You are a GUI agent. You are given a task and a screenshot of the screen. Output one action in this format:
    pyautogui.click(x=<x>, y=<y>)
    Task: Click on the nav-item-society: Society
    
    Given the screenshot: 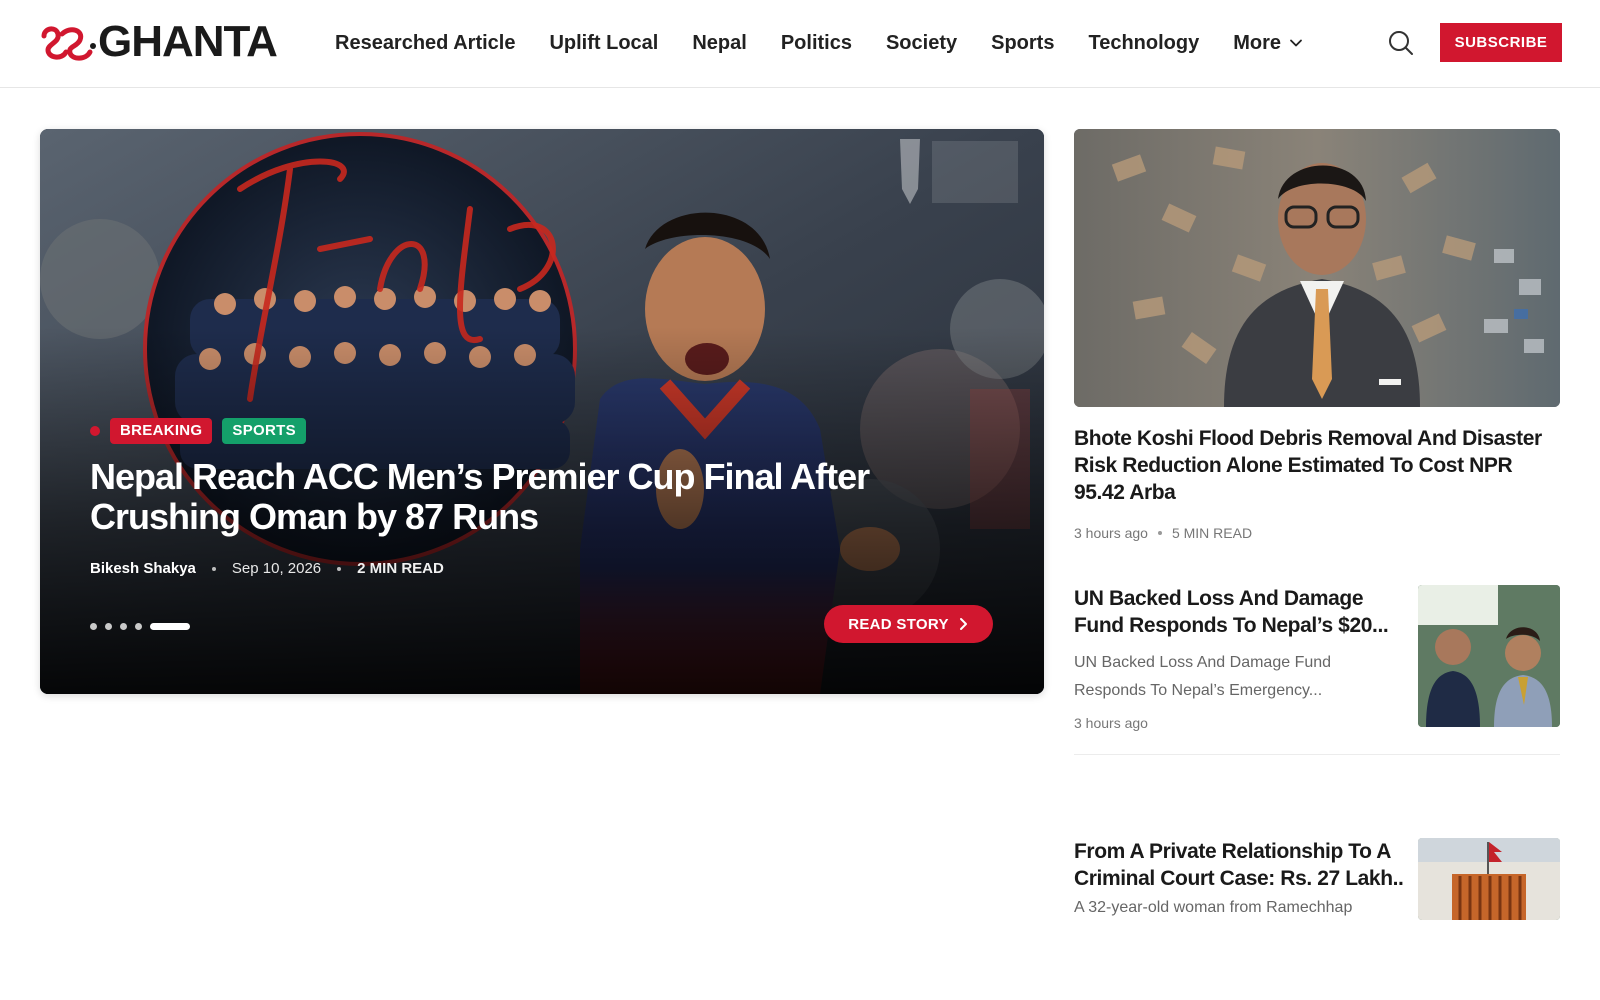 What is the action you would take?
    pyautogui.click(x=921, y=43)
    